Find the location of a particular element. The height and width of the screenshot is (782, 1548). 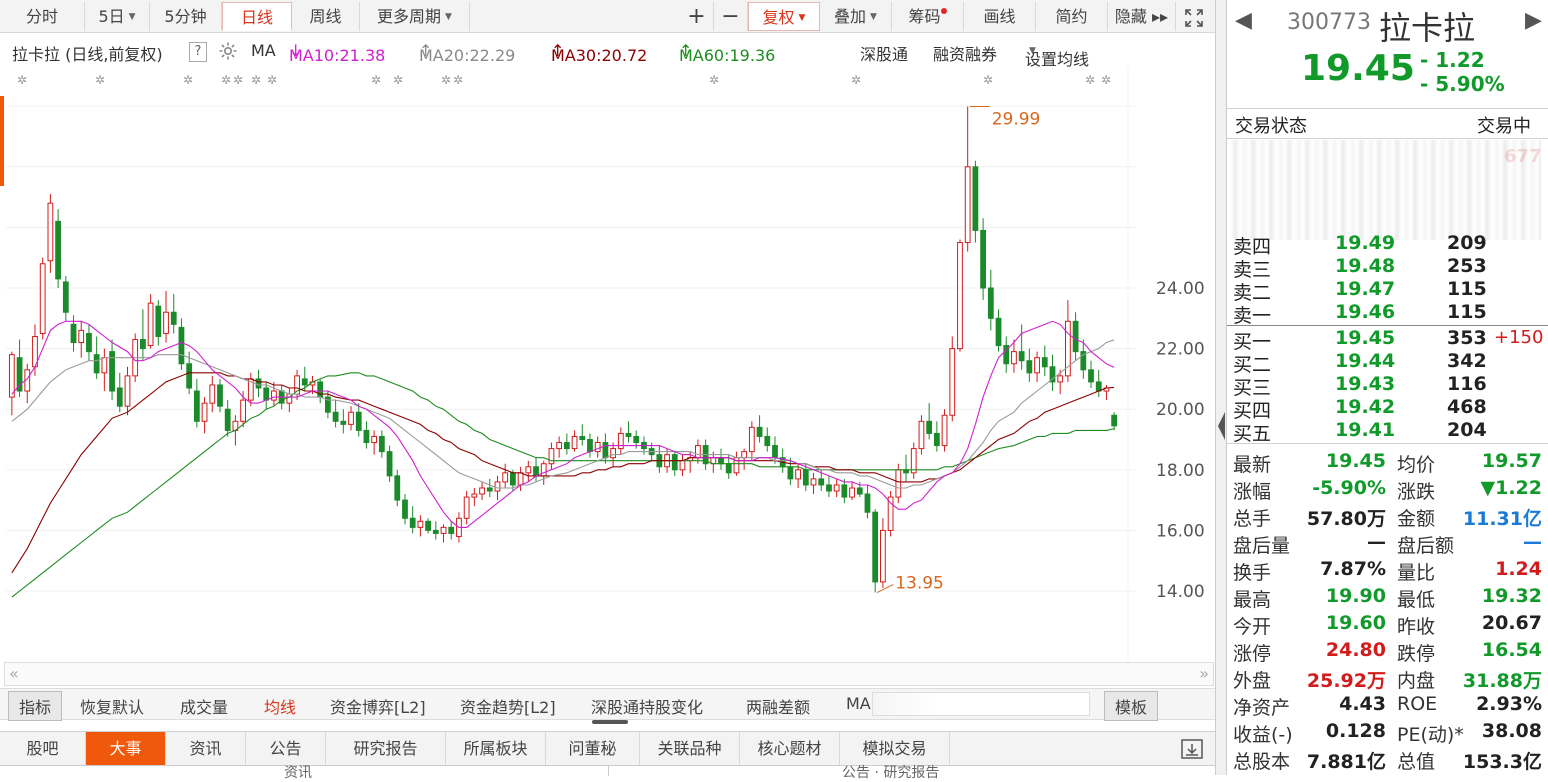

tab-guba: 股吧 is located at coordinates (43, 749).